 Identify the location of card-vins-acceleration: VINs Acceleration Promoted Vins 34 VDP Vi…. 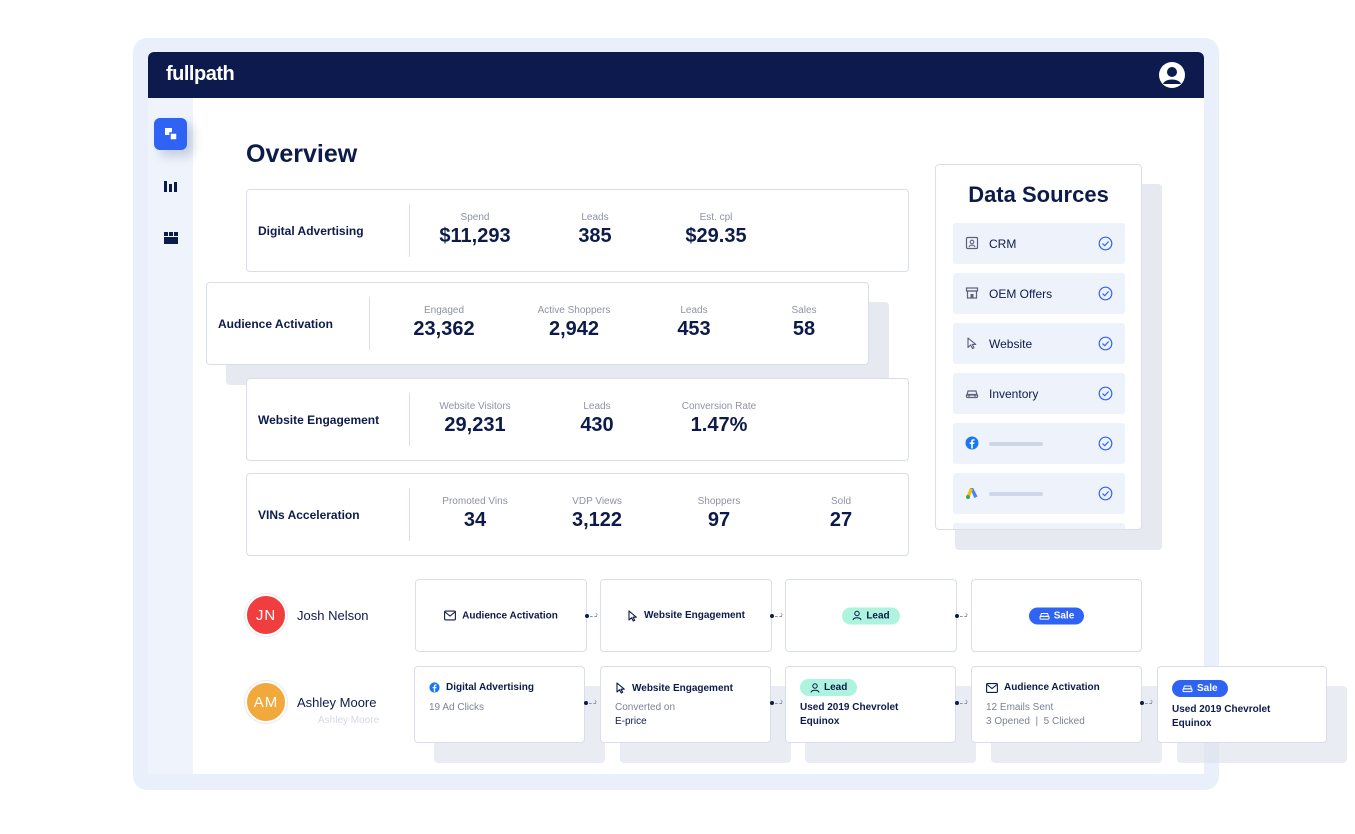
(577, 514).